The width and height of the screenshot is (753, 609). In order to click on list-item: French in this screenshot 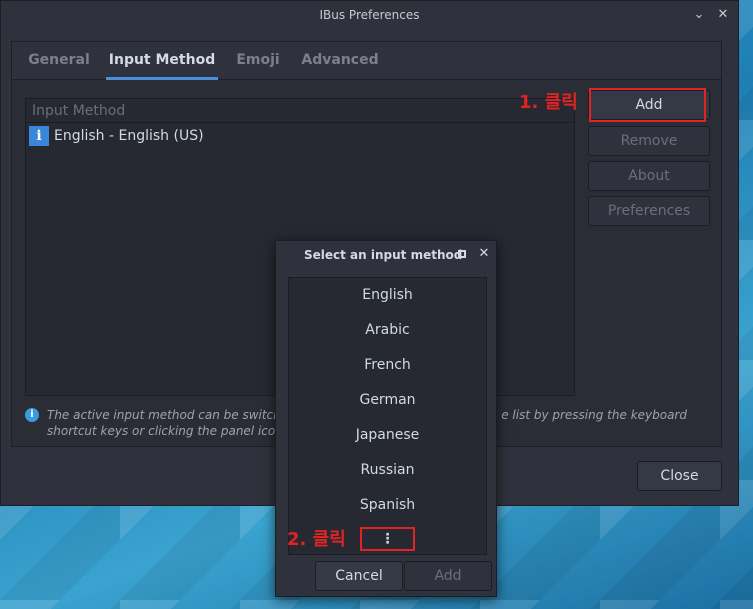, I will do `click(387, 365)`.